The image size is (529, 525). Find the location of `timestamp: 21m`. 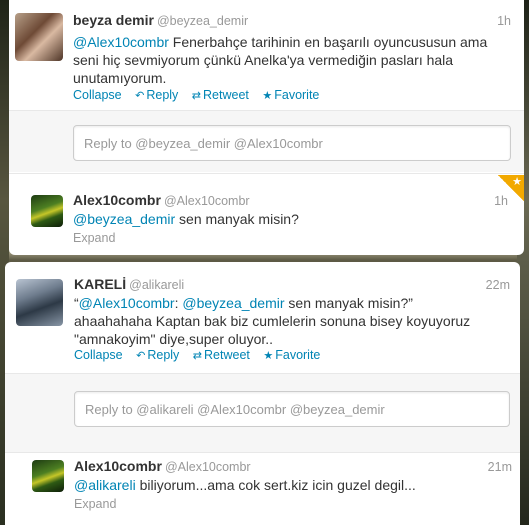

timestamp: 21m is located at coordinates (500, 467).